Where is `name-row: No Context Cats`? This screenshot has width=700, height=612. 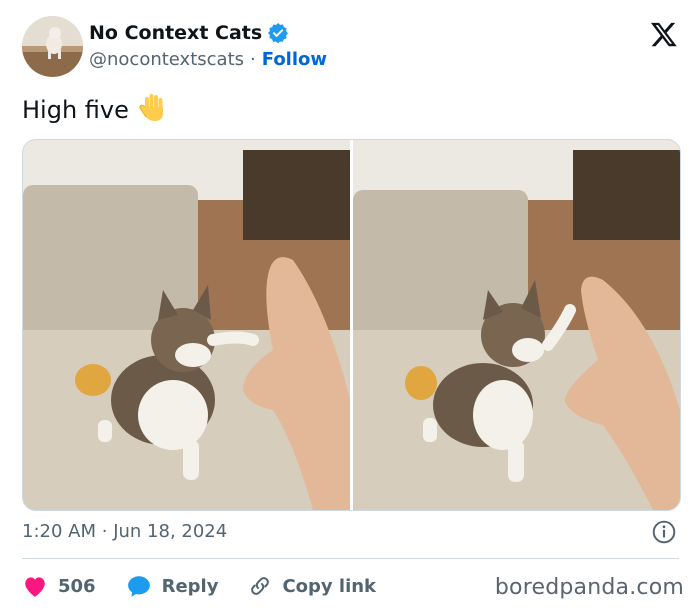
name-row: No Context Cats is located at coordinates (189, 33).